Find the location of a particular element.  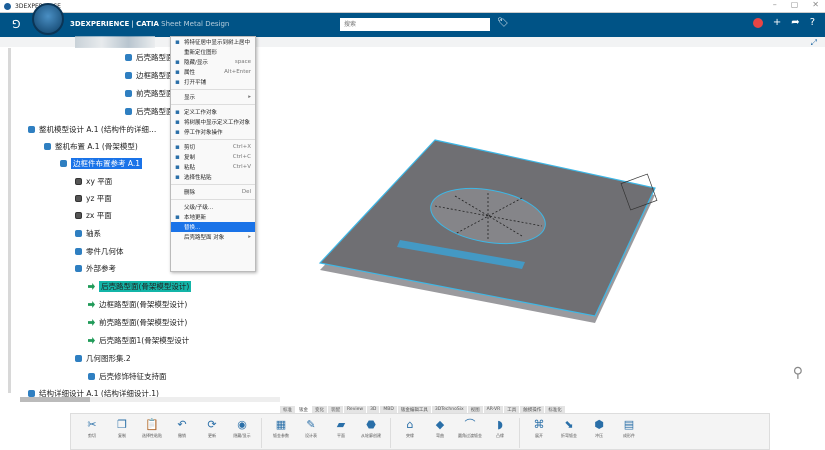

tree-node: 后壳路型面1(骨架模型设计 is located at coordinates (138, 340).